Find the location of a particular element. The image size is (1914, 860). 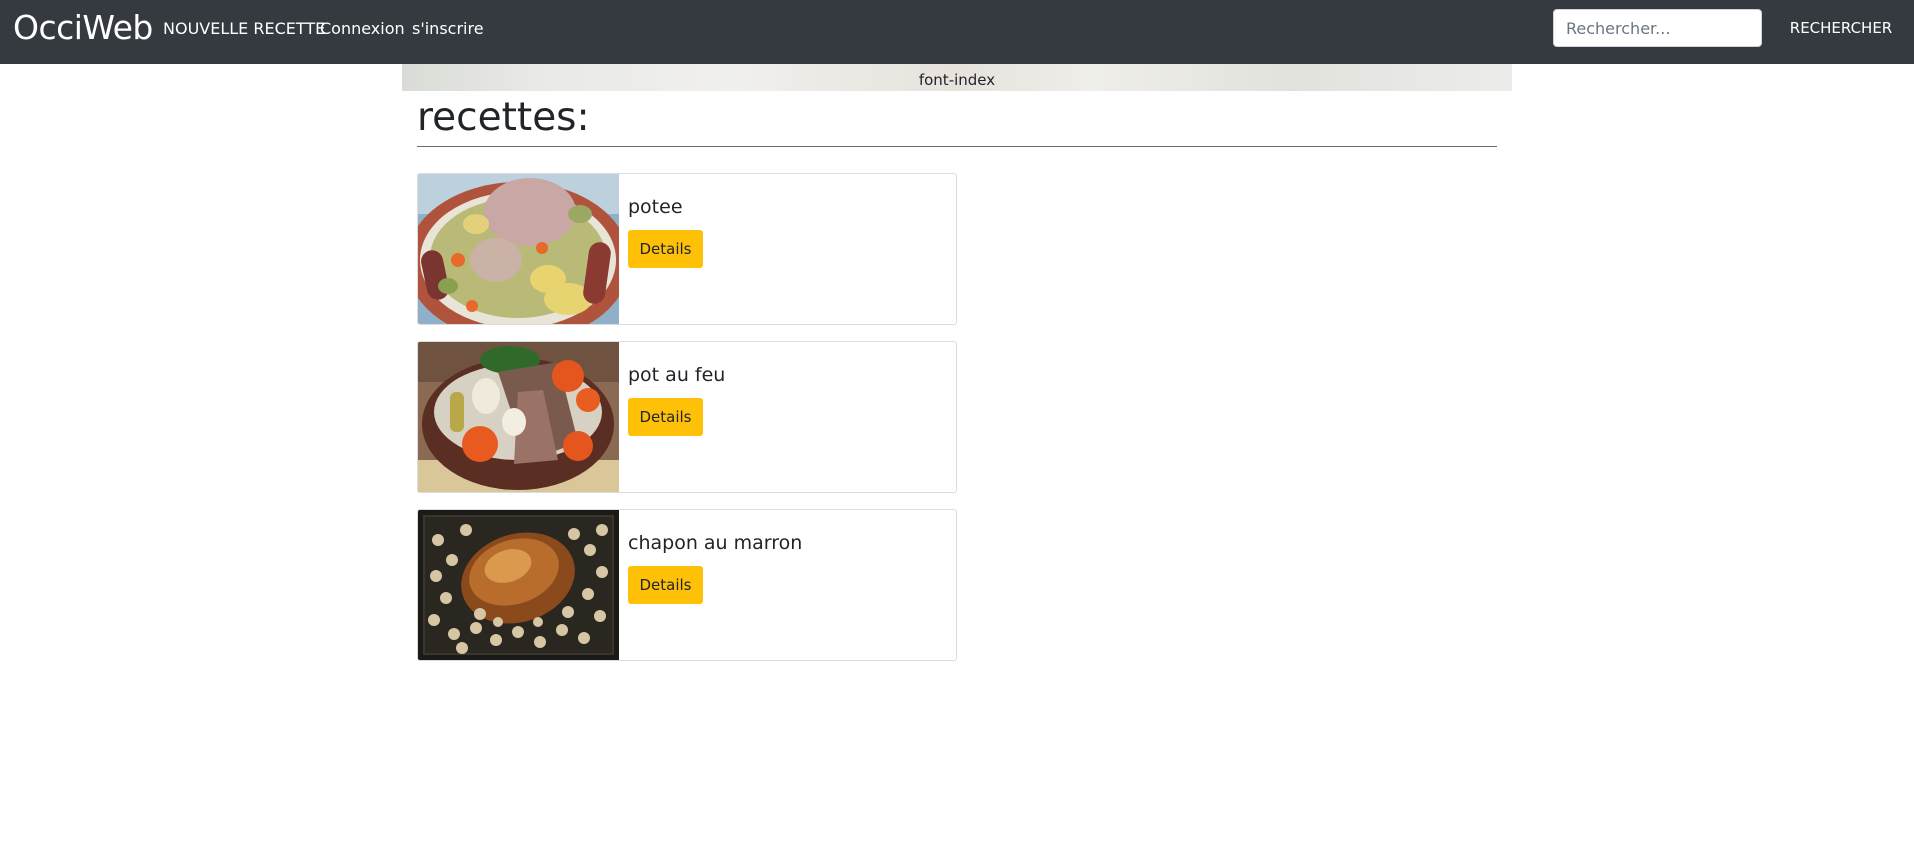

recipe-card: chapon au marron Details is located at coordinates (687, 585).